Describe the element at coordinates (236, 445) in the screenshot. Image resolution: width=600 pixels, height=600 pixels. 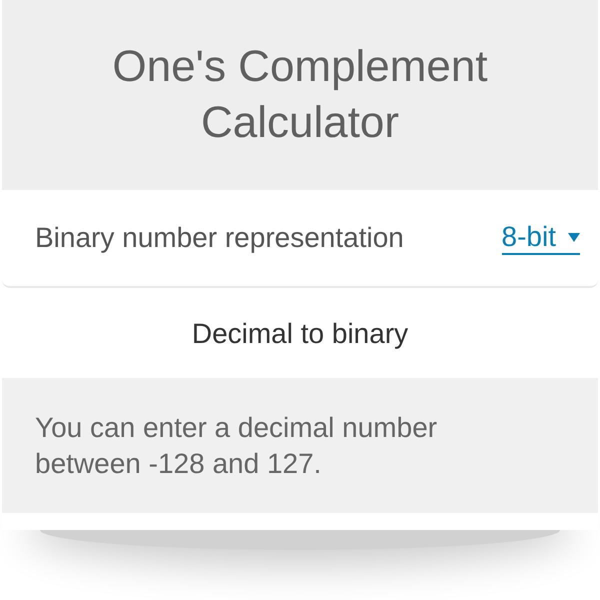
I see `note-text: You can enter a decimal number between -128 and 127.` at that location.